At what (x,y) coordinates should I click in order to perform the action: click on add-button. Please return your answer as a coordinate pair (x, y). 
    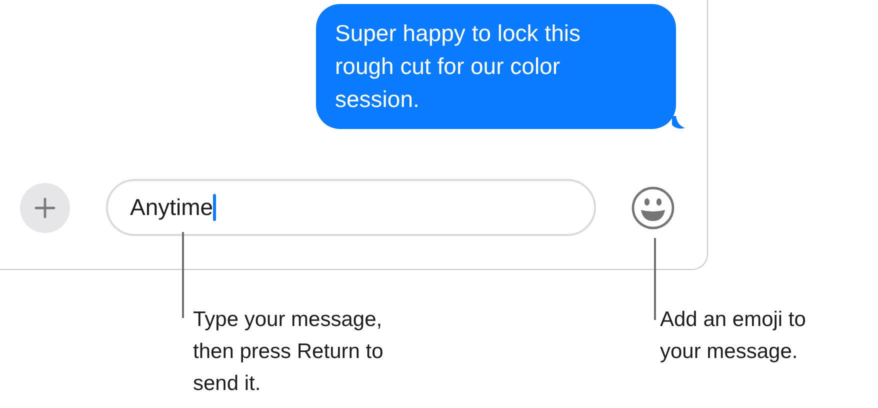
    Looking at the image, I should click on (45, 207).